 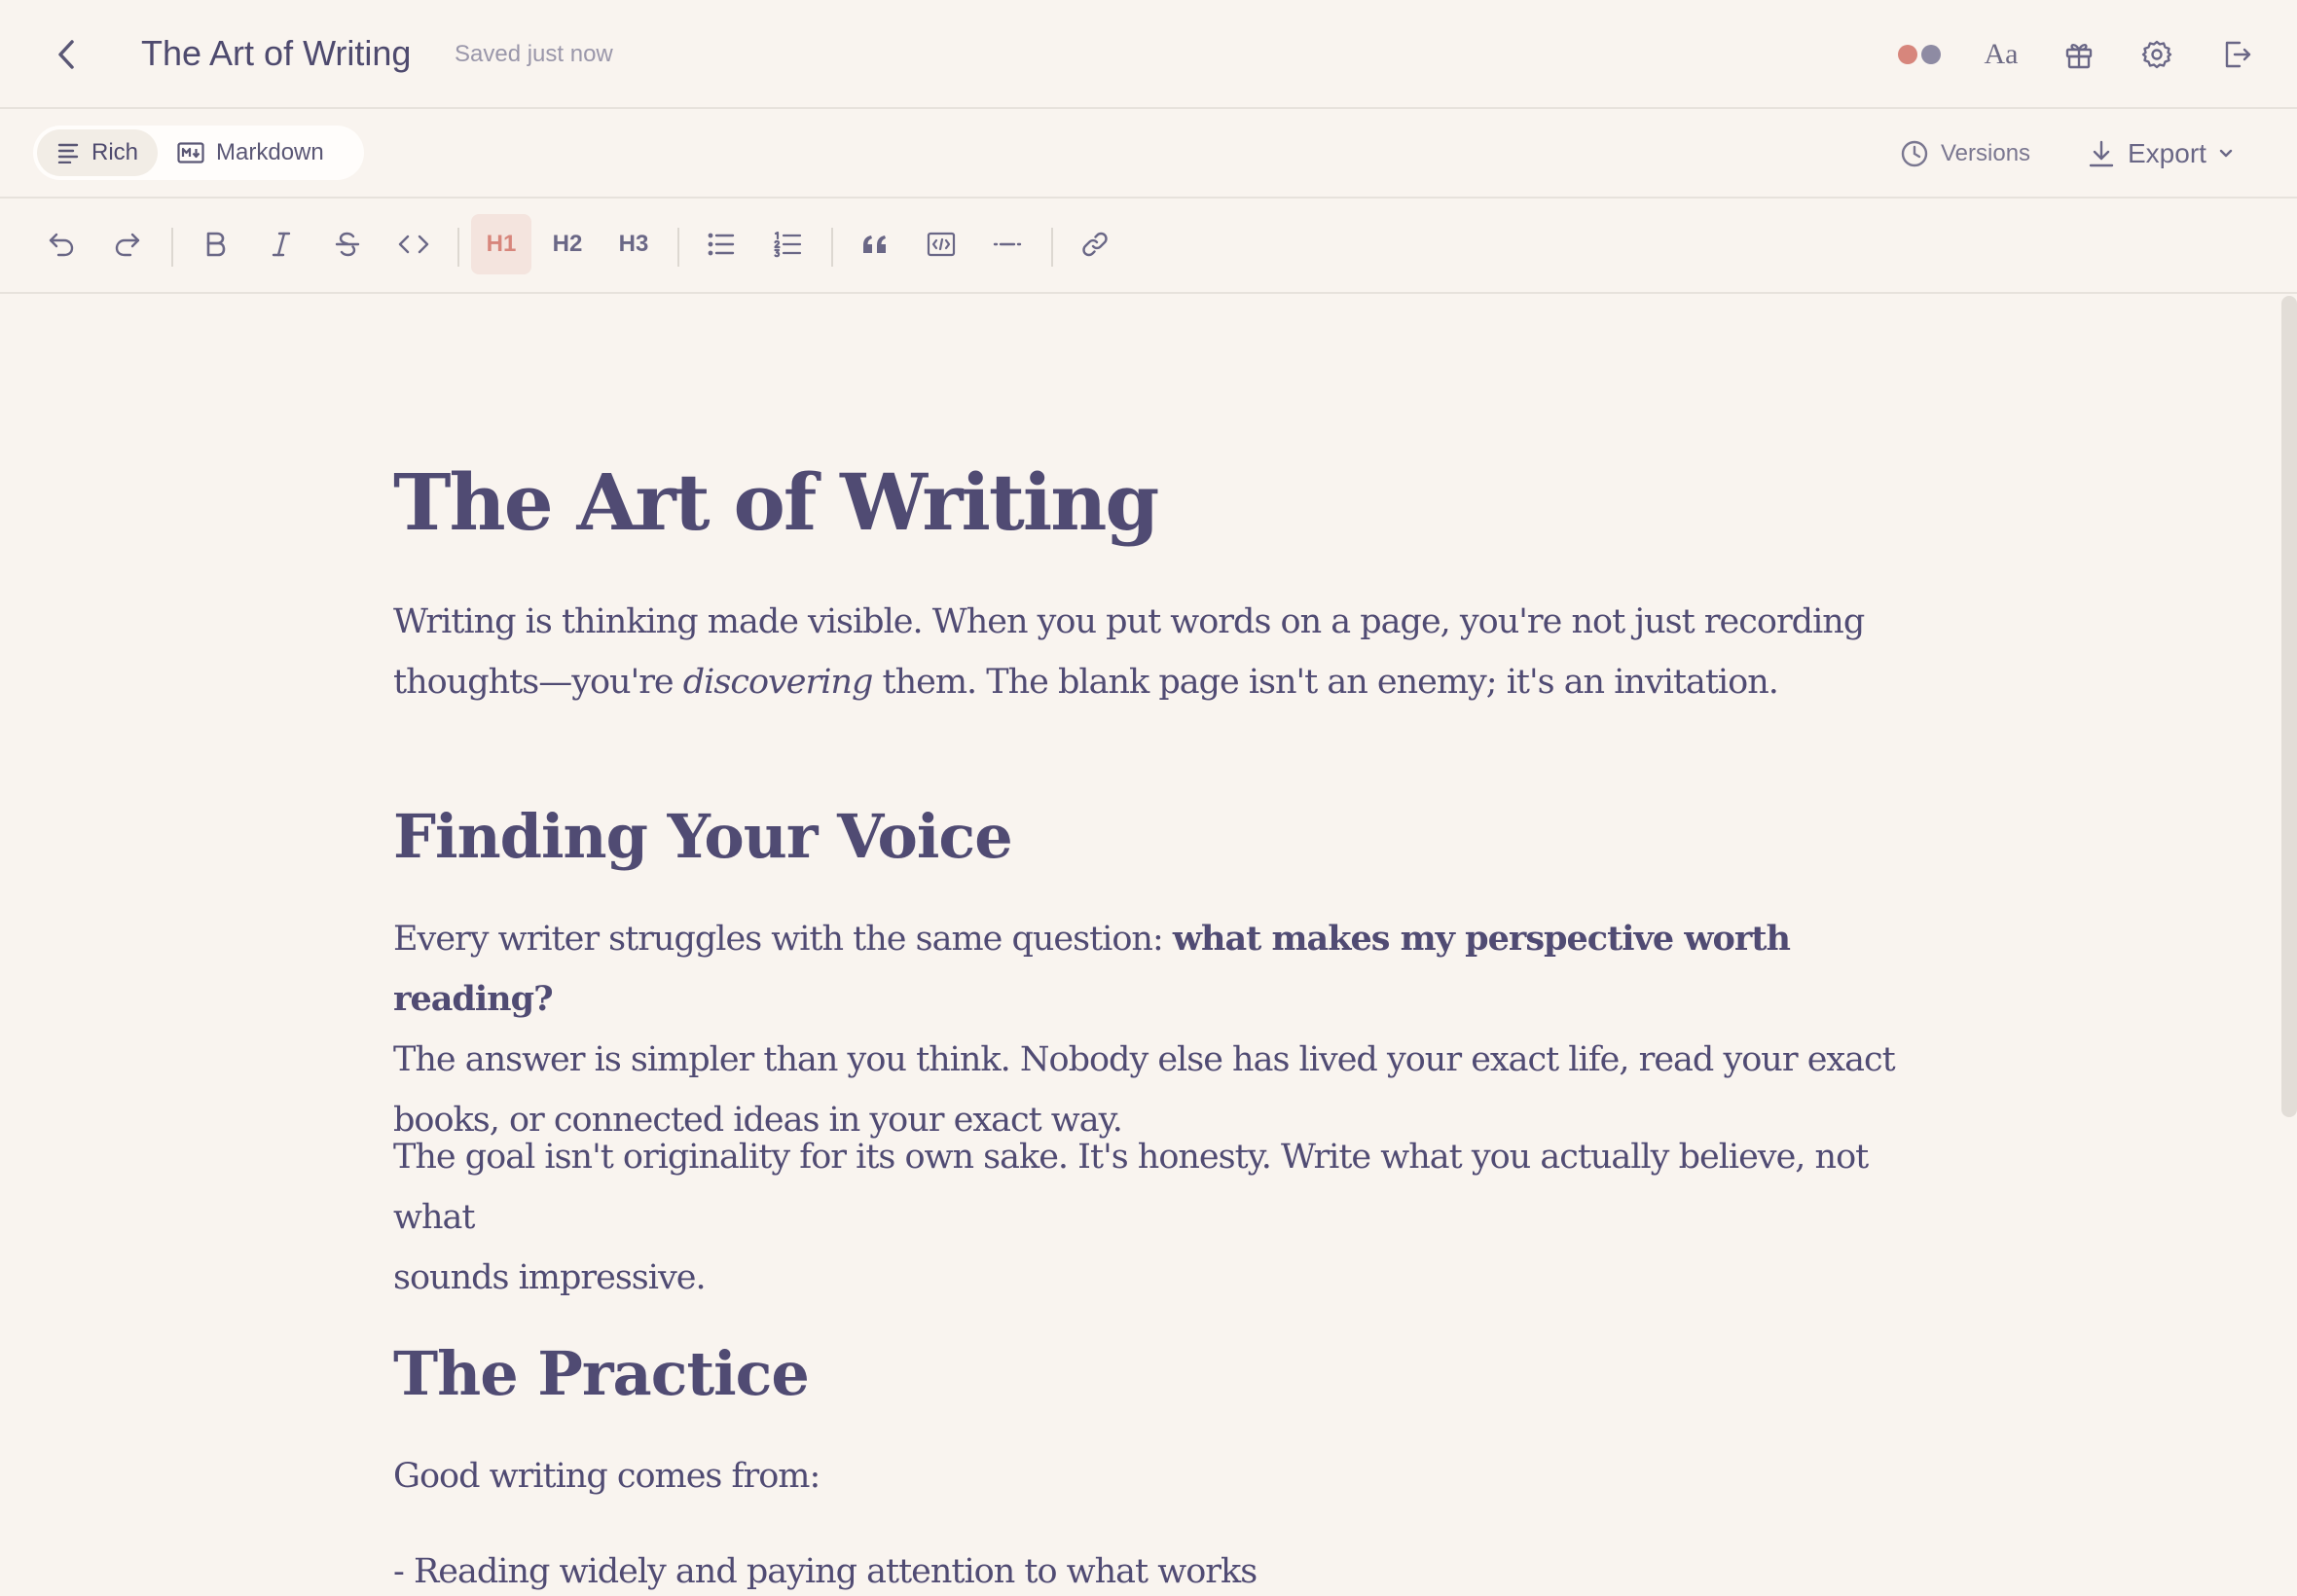 I want to click on logout-button, so click(x=2236, y=55).